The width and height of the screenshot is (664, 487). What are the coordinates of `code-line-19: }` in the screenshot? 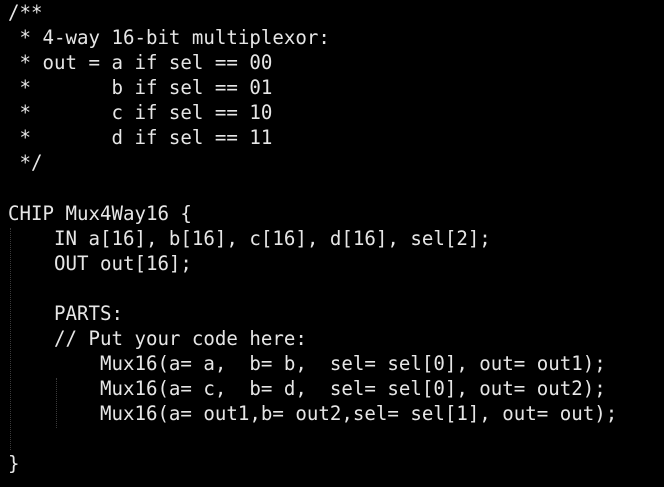 It's located at (14, 463).